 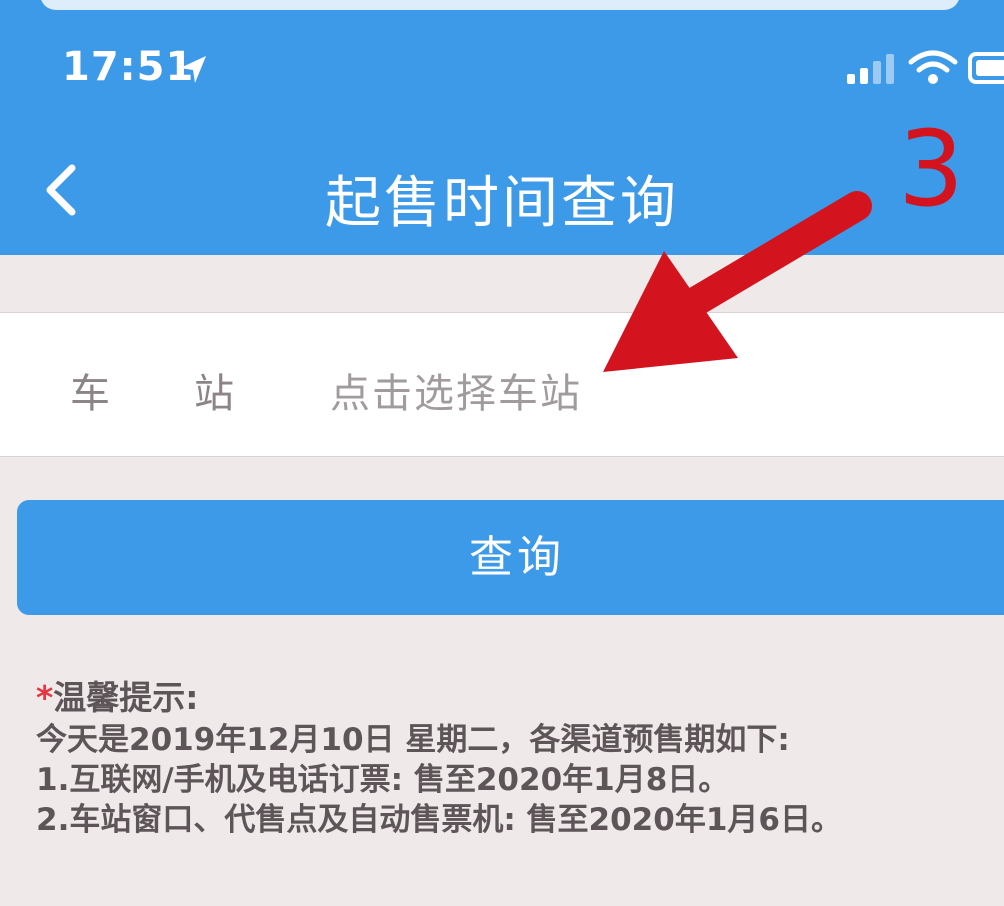 I want to click on signal-strength-icon, so click(x=870, y=69).